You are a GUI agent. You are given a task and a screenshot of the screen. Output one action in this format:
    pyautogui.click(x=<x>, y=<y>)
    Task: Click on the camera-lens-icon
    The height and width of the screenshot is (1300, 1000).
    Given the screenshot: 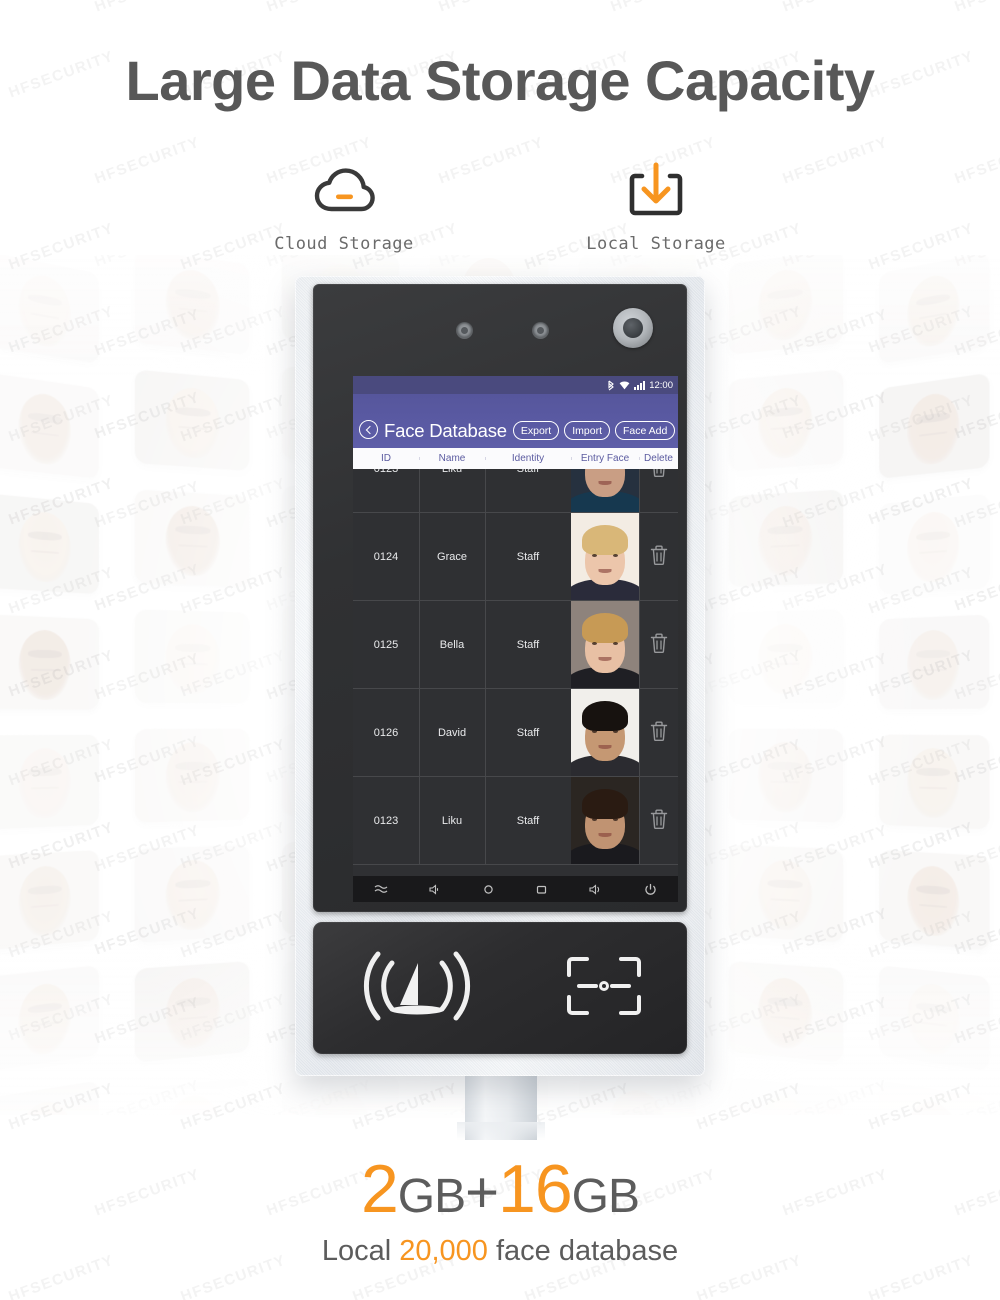 What is the action you would take?
    pyautogui.click(x=633, y=328)
    